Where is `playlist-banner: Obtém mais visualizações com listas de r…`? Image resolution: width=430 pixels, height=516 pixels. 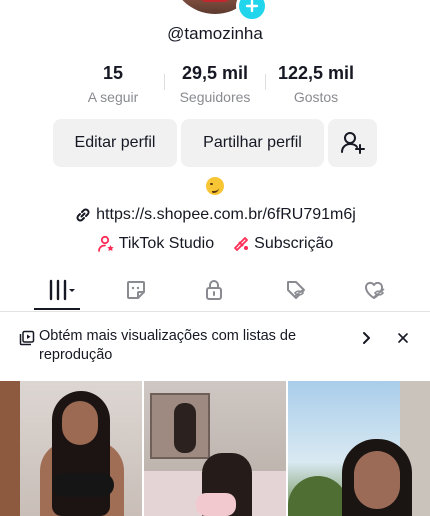 playlist-banner: Obtém mais visualizações com listas de r… is located at coordinates (215, 347).